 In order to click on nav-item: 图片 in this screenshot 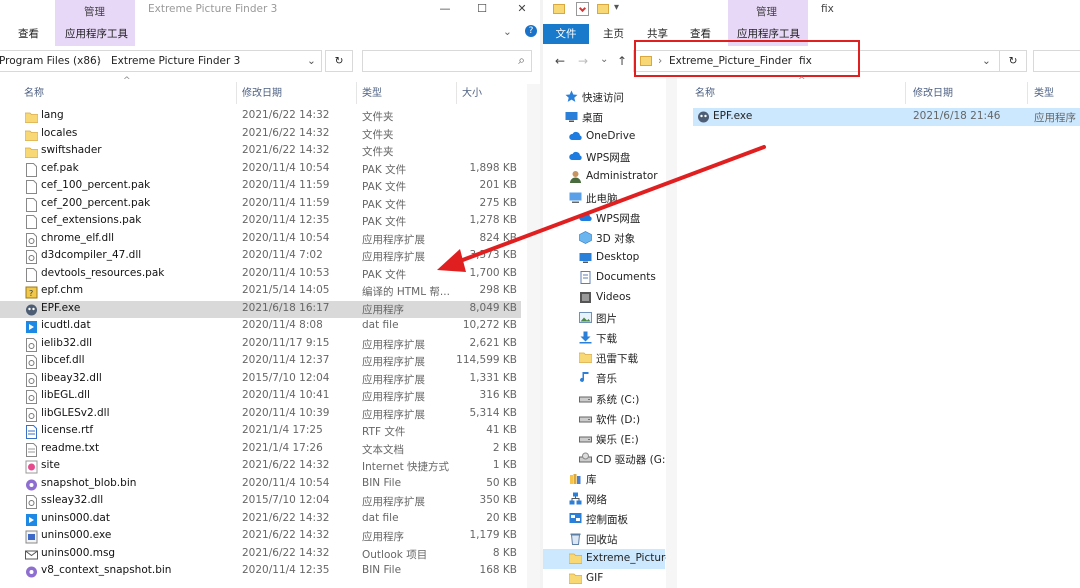, I will do `click(604, 318)`.